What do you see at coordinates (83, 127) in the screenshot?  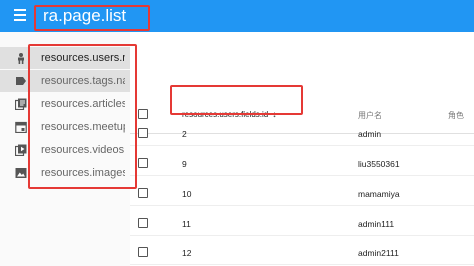 I see `sidebar-item-label: resources.meetups.name` at bounding box center [83, 127].